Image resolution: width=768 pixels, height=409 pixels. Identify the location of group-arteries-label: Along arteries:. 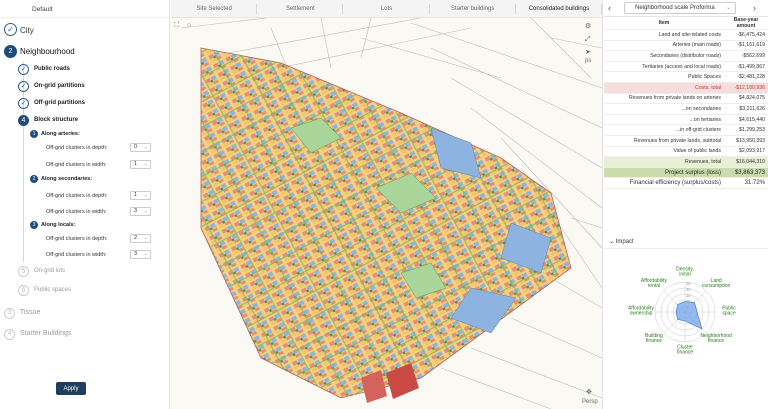
(60, 134).